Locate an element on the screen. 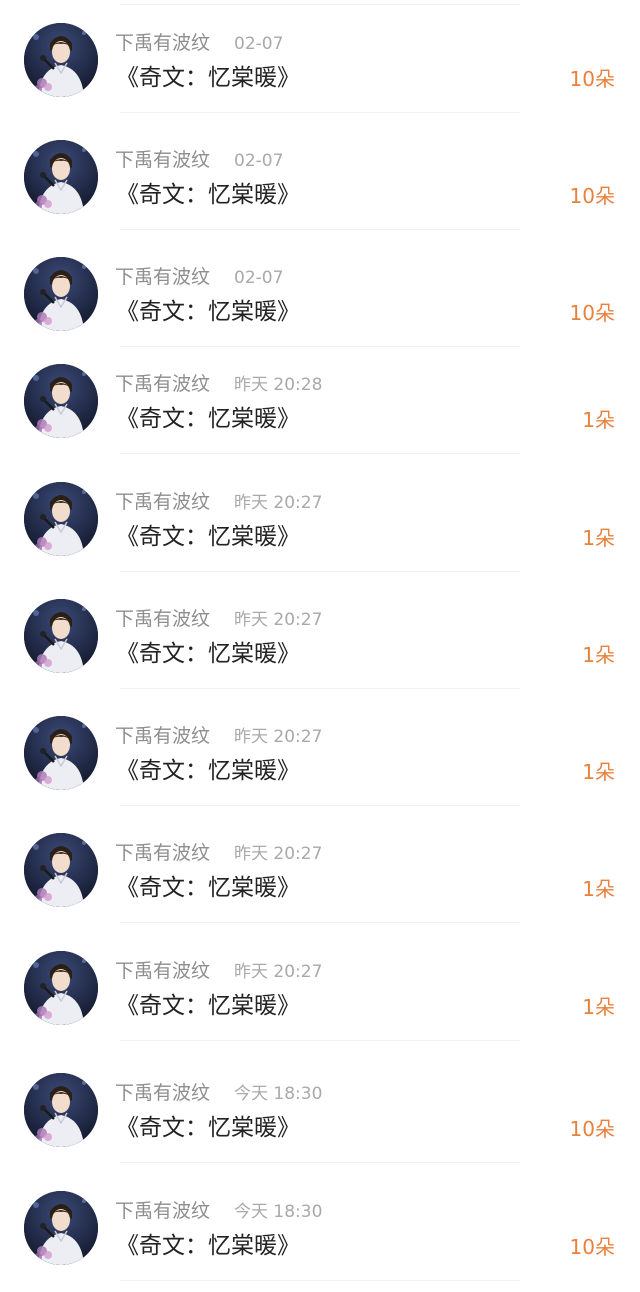 This screenshot has width=640, height=1292. list-item: 下禹有波纹 昨天 20:28 《奇文：忆棠暖》 1朵 is located at coordinates (320, 395).